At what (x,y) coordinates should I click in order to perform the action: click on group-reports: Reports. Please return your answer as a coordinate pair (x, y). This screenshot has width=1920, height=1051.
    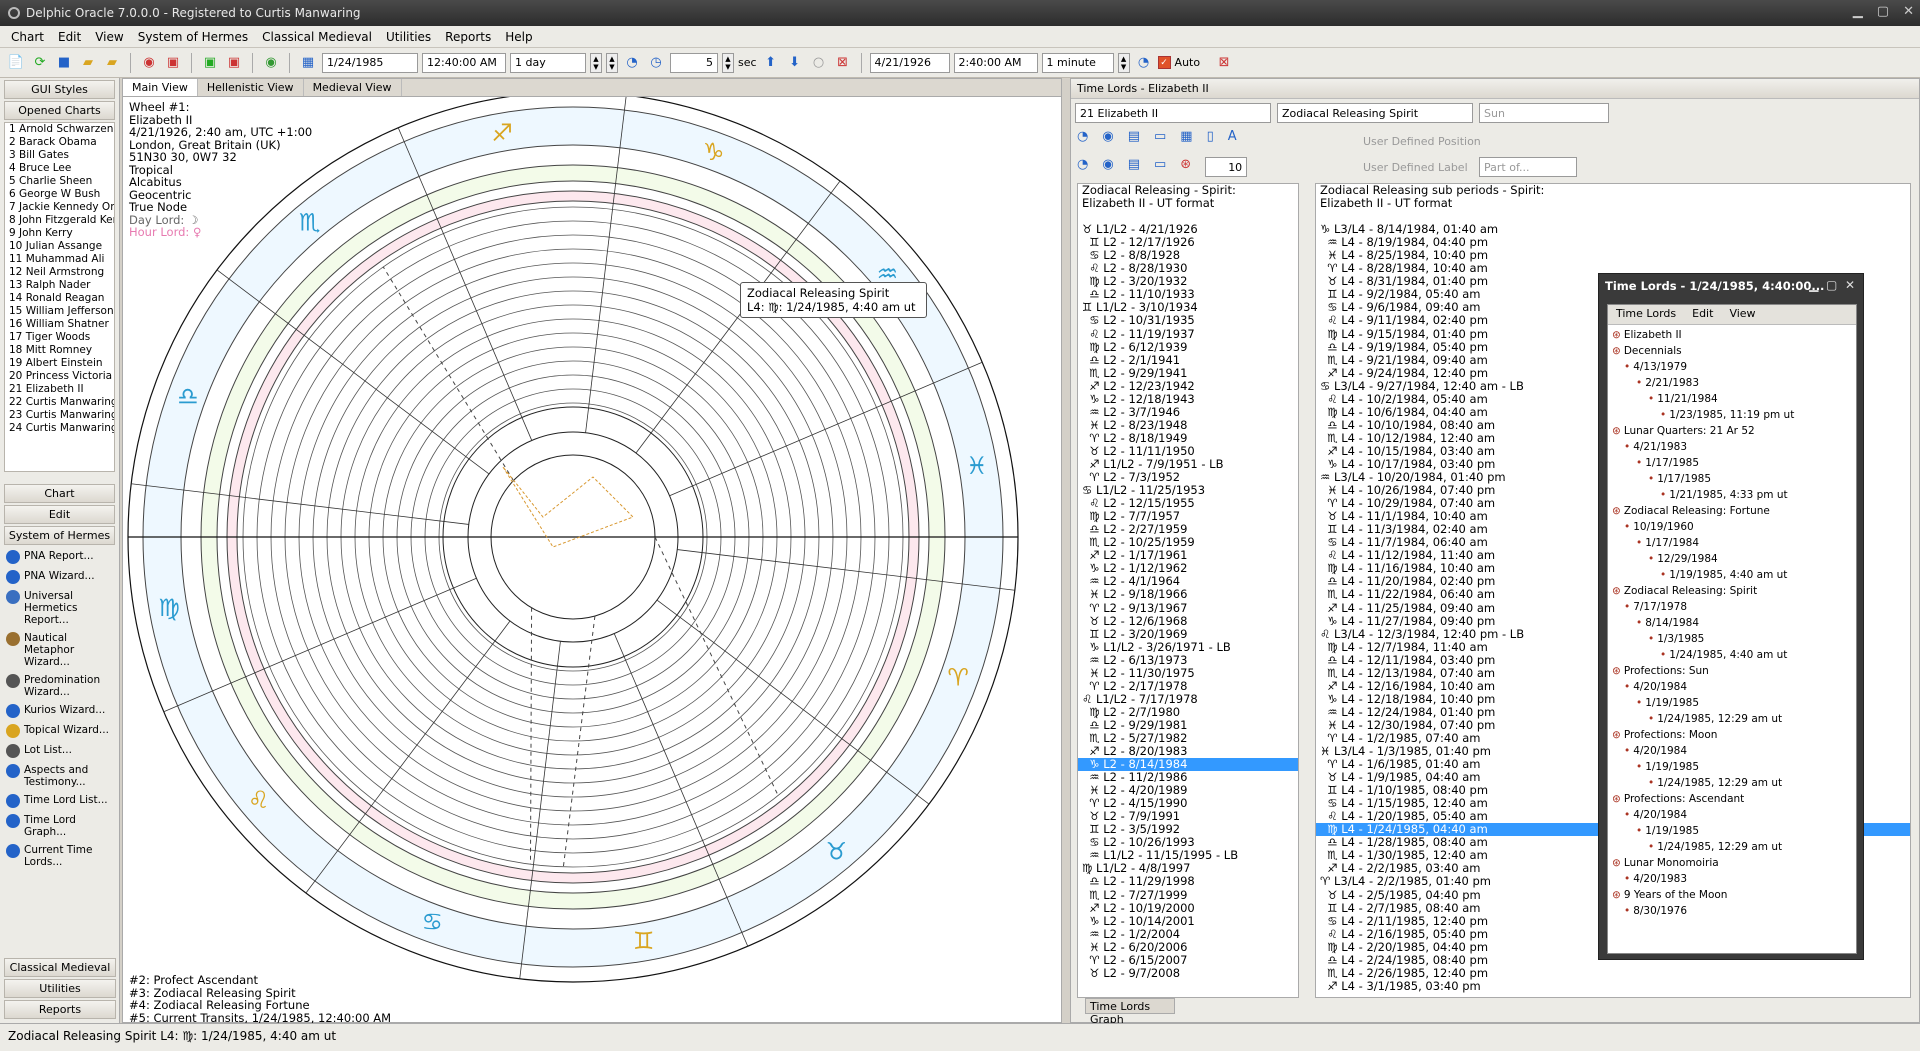
    Looking at the image, I should click on (60, 1009).